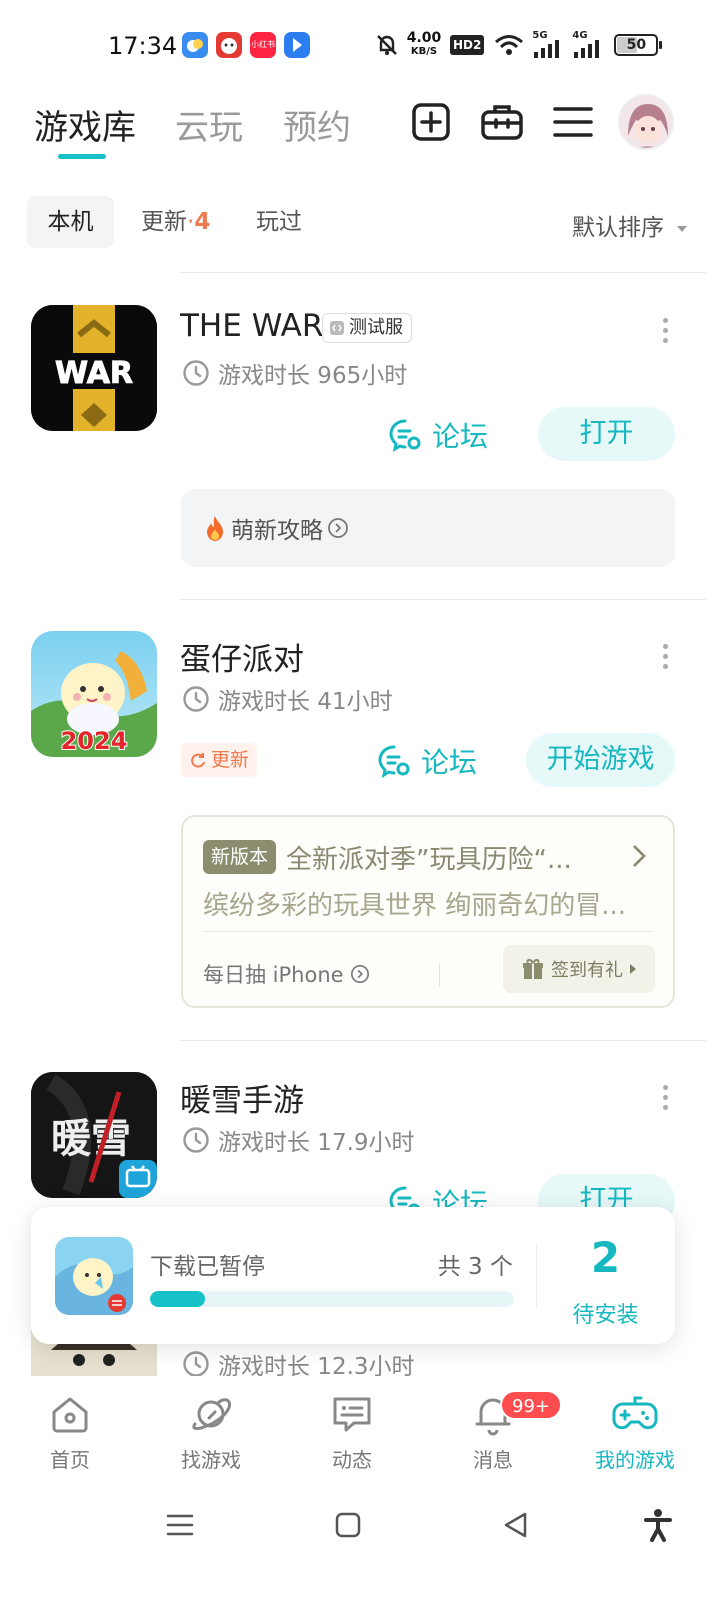 The image size is (720, 1600). What do you see at coordinates (164, 222) in the screenshot?
I see `filter-updates-label: 更新` at bounding box center [164, 222].